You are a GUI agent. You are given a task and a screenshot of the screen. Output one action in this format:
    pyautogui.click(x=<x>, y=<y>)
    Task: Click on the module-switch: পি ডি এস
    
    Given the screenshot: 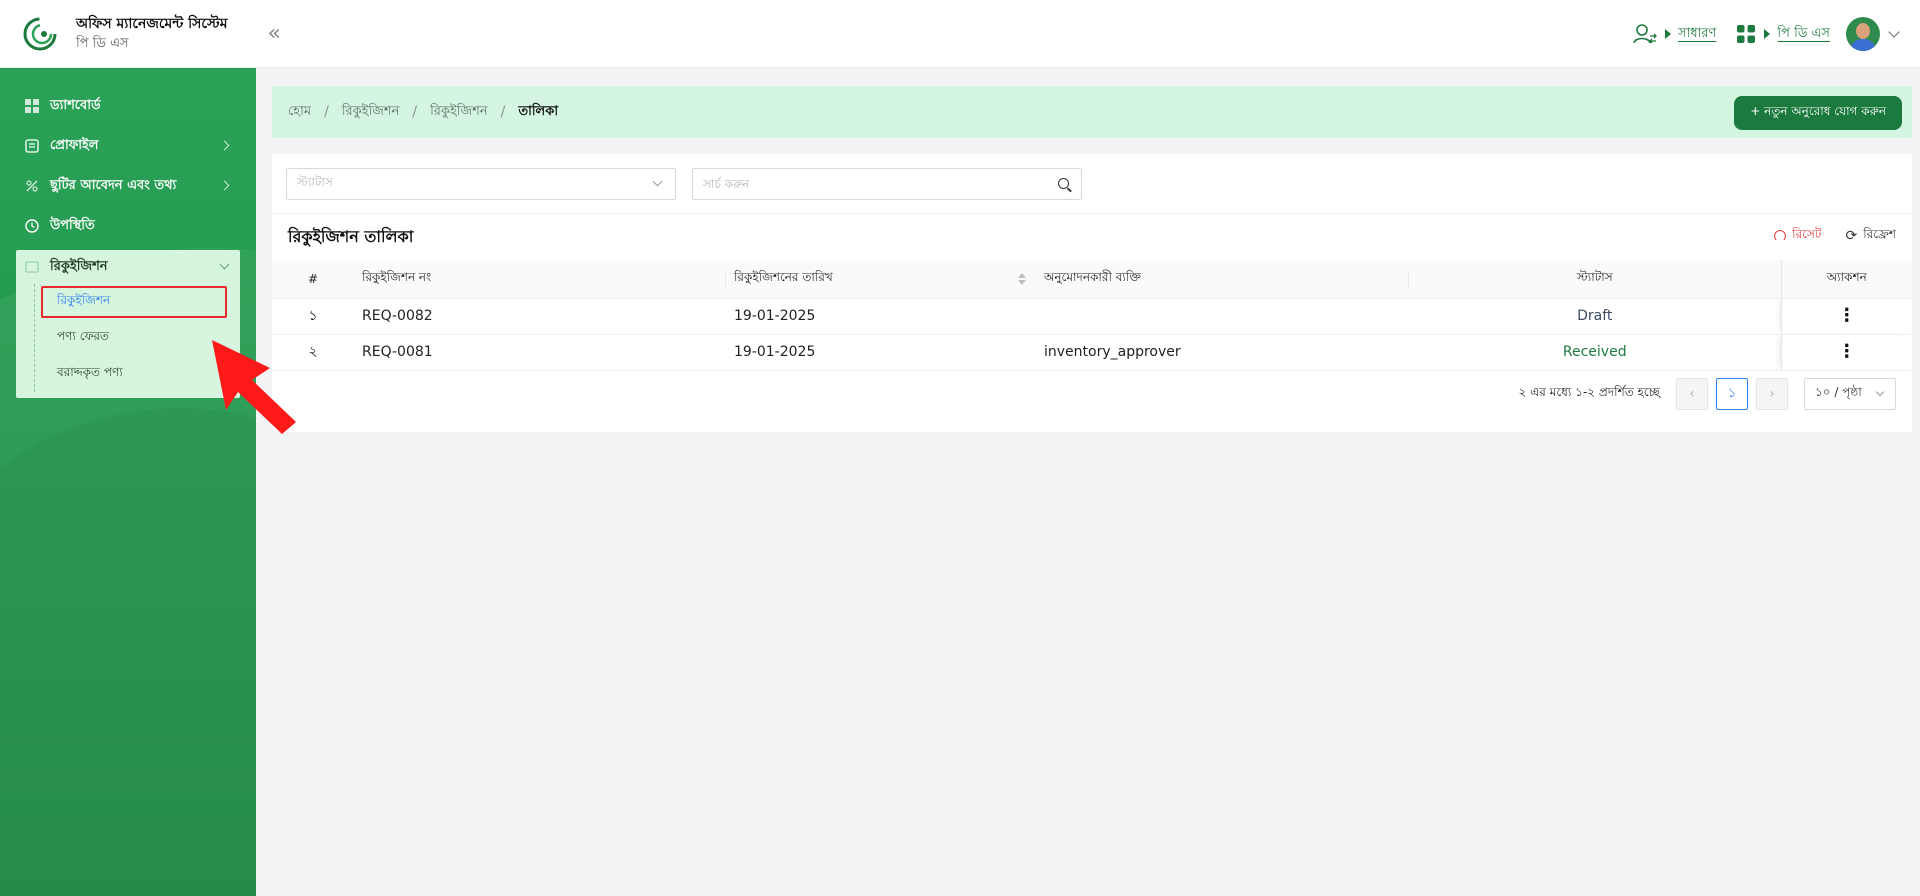 What is the action you would take?
    pyautogui.click(x=1783, y=34)
    